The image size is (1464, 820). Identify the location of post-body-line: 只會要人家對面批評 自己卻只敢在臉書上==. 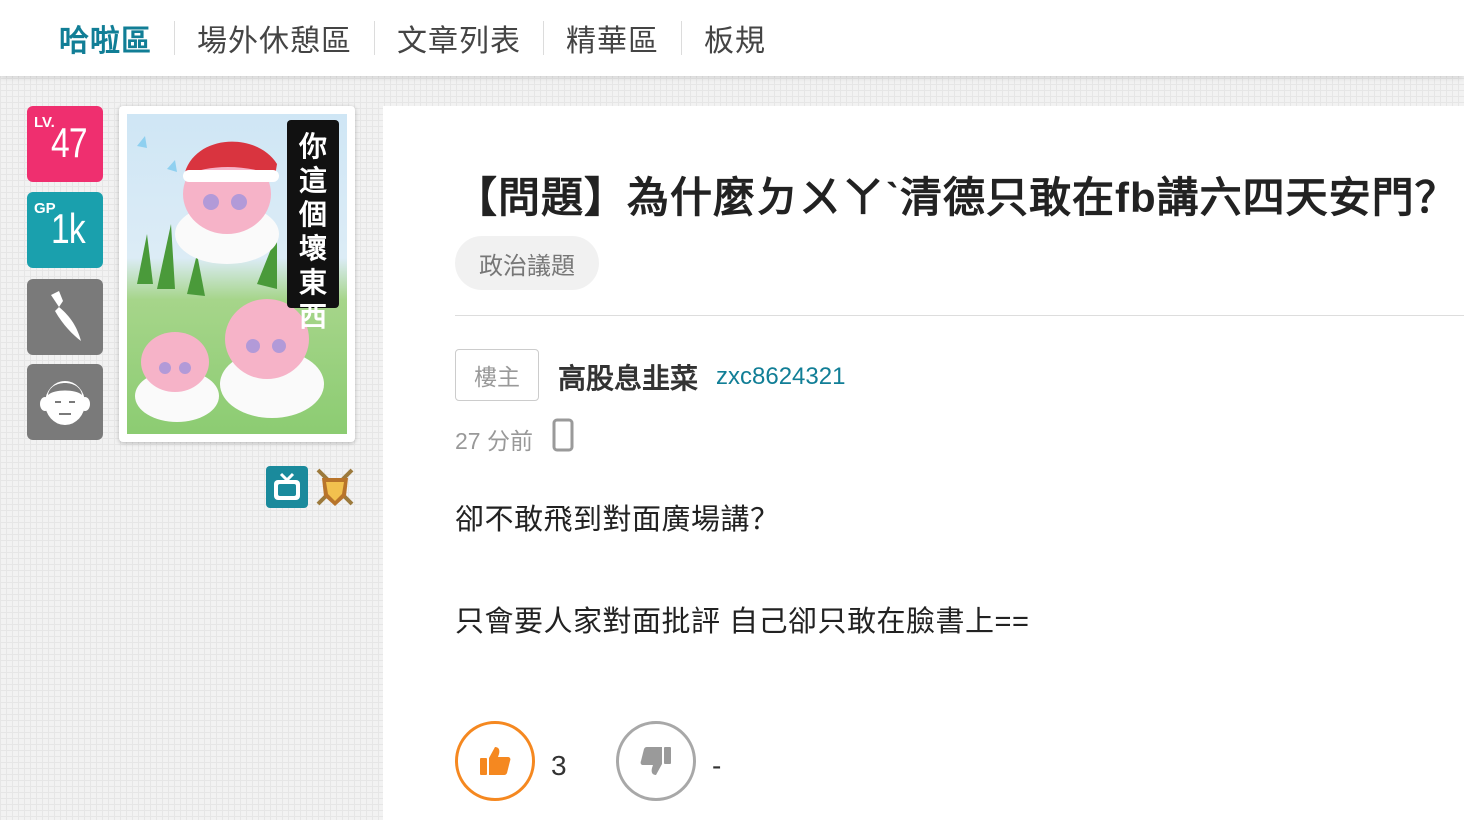
(742, 622).